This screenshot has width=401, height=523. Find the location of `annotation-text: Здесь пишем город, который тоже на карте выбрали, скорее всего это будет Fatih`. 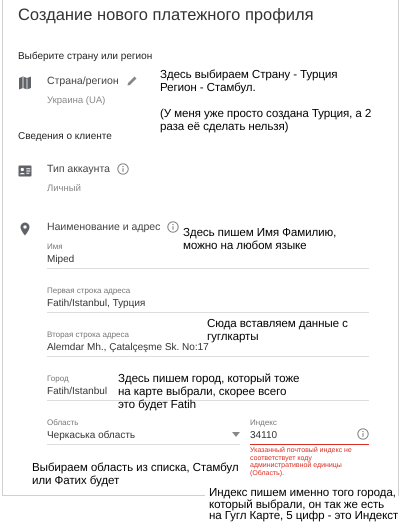

annotation-text: Здесь пишем город, который тоже на карте выбрали, скорее всего это будет Fatih is located at coordinates (209, 391).